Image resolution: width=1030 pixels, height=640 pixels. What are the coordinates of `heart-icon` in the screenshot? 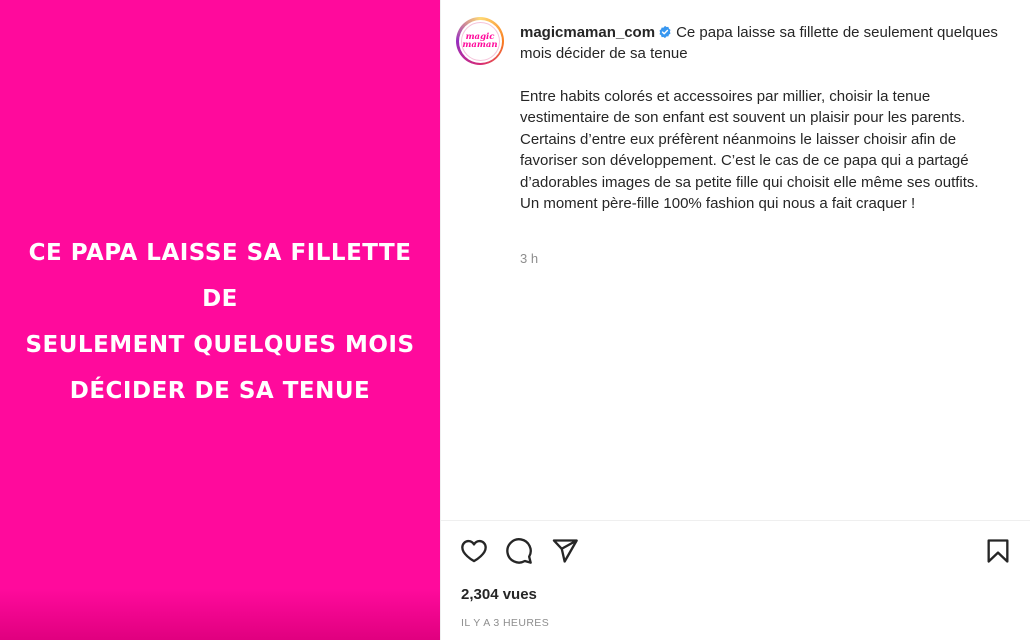 It's located at (474, 551).